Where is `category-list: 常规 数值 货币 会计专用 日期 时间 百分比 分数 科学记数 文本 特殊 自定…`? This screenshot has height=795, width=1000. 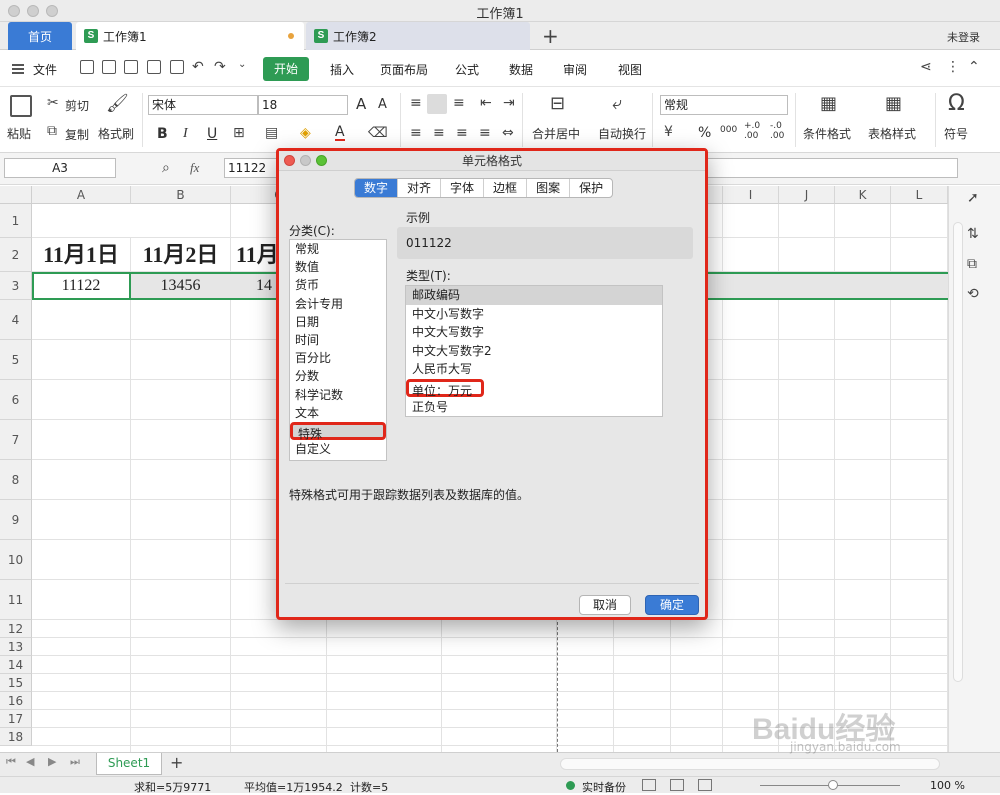
category-list: 常规 数值 货币 会计专用 日期 时间 百分比 分数 科学记数 文本 特殊 自定… is located at coordinates (338, 350).